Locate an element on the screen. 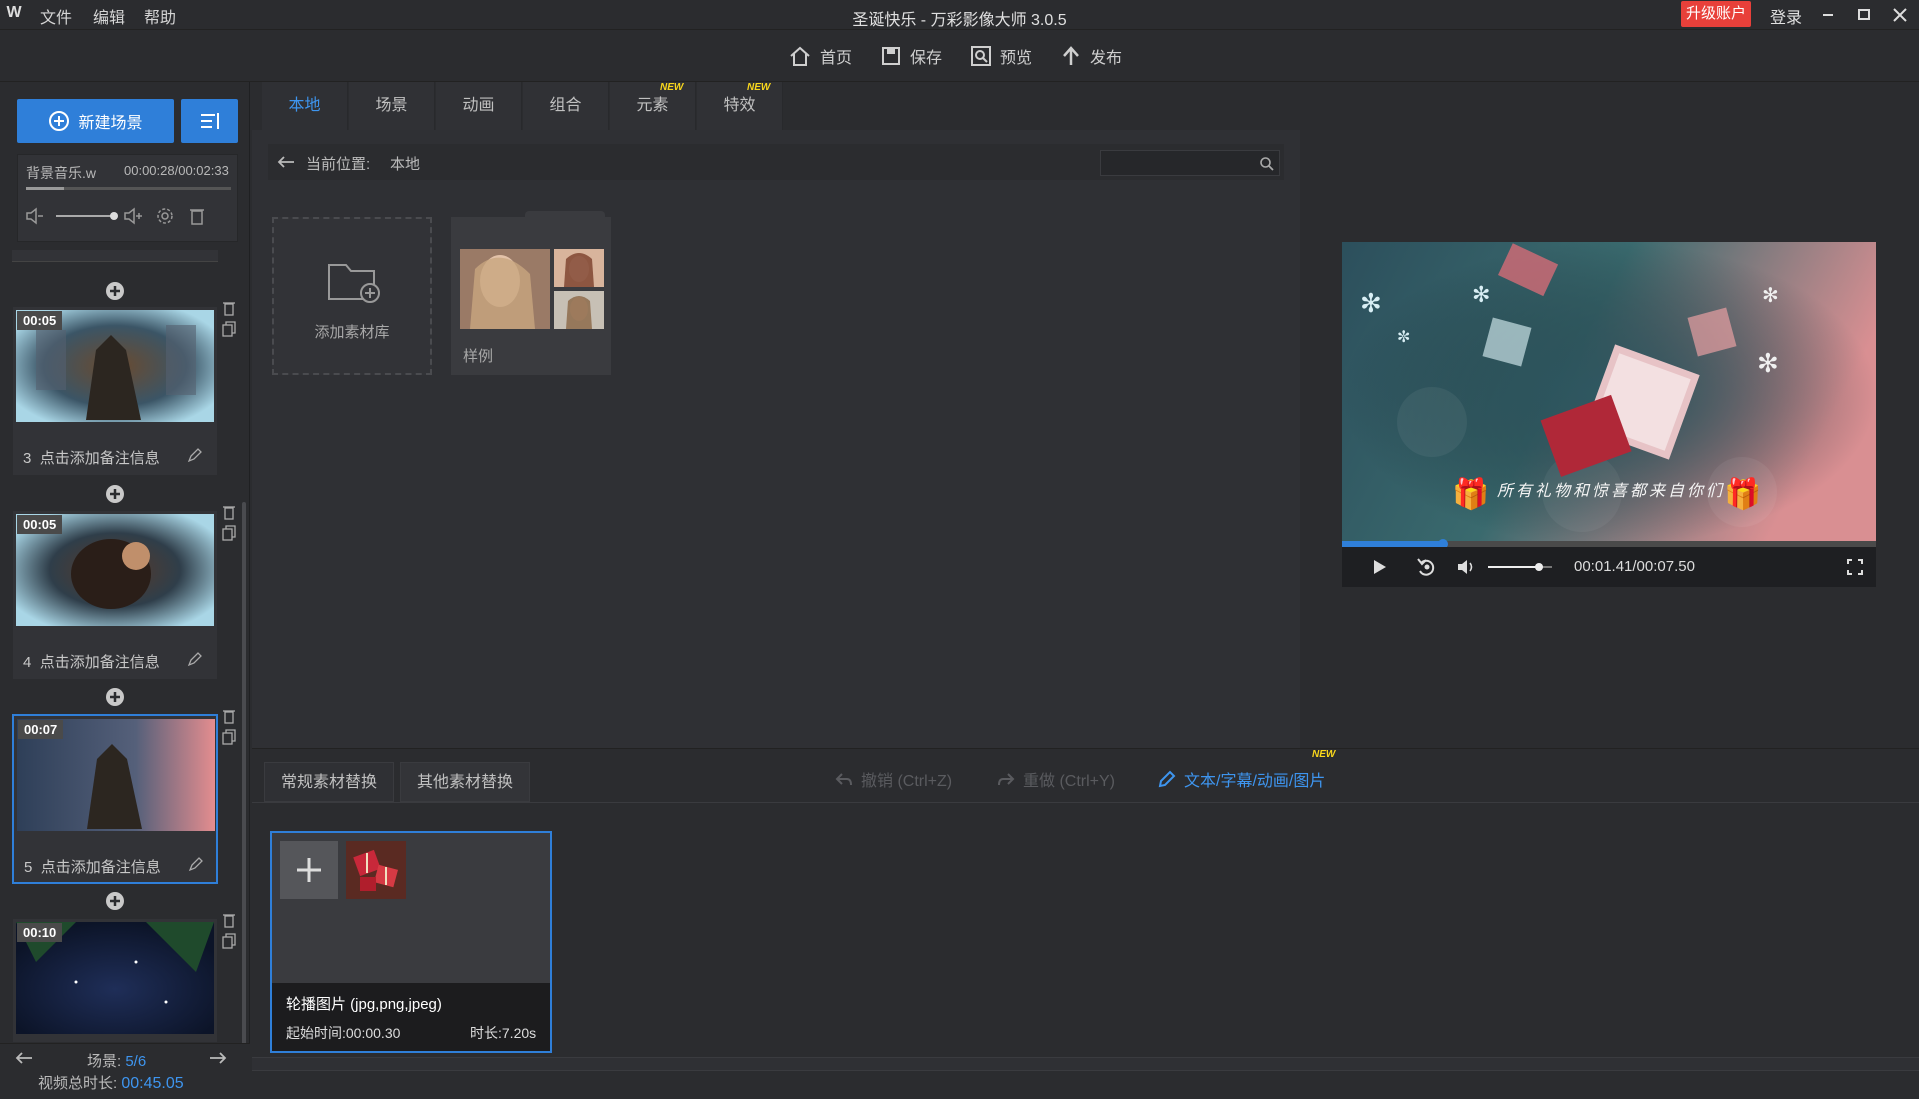 The image size is (1919, 1099). menu-help: 帮助 is located at coordinates (160, 16).